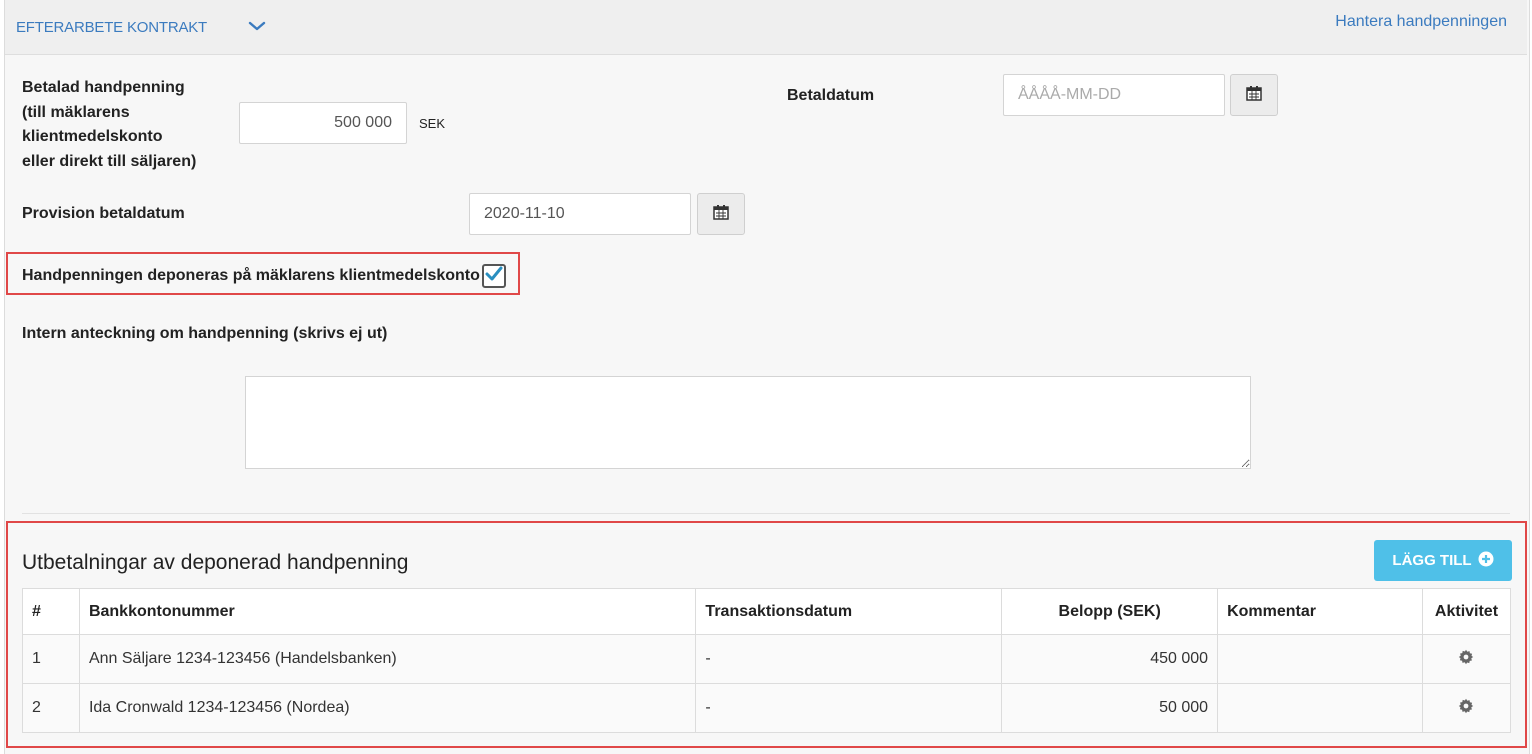 The width and height of the screenshot is (1532, 754). I want to click on chevron-down-icon, so click(257, 26).